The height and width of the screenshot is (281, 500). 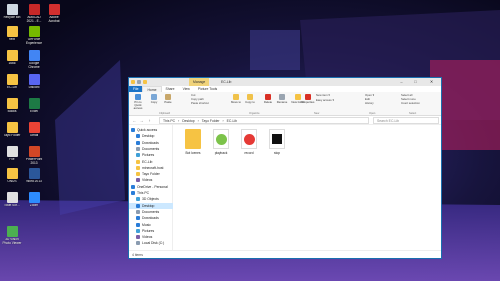 I want to click on sidebar-item-3d-objects: 3D Objects, so click(x=151, y=199).